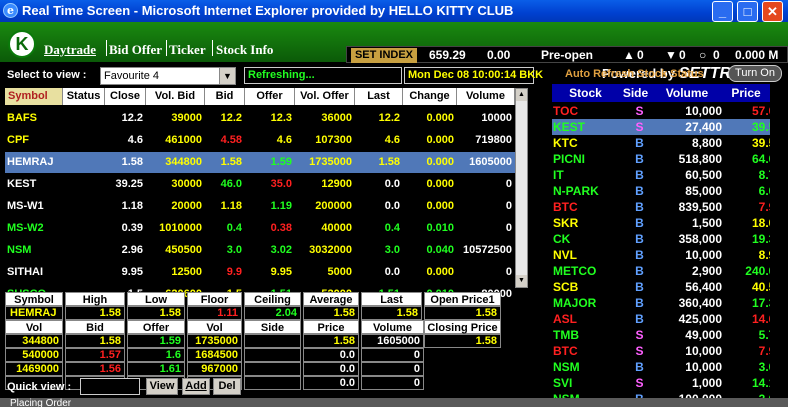  What do you see at coordinates (10, 10) in the screenshot?
I see `ie-icon: e` at bounding box center [10, 10].